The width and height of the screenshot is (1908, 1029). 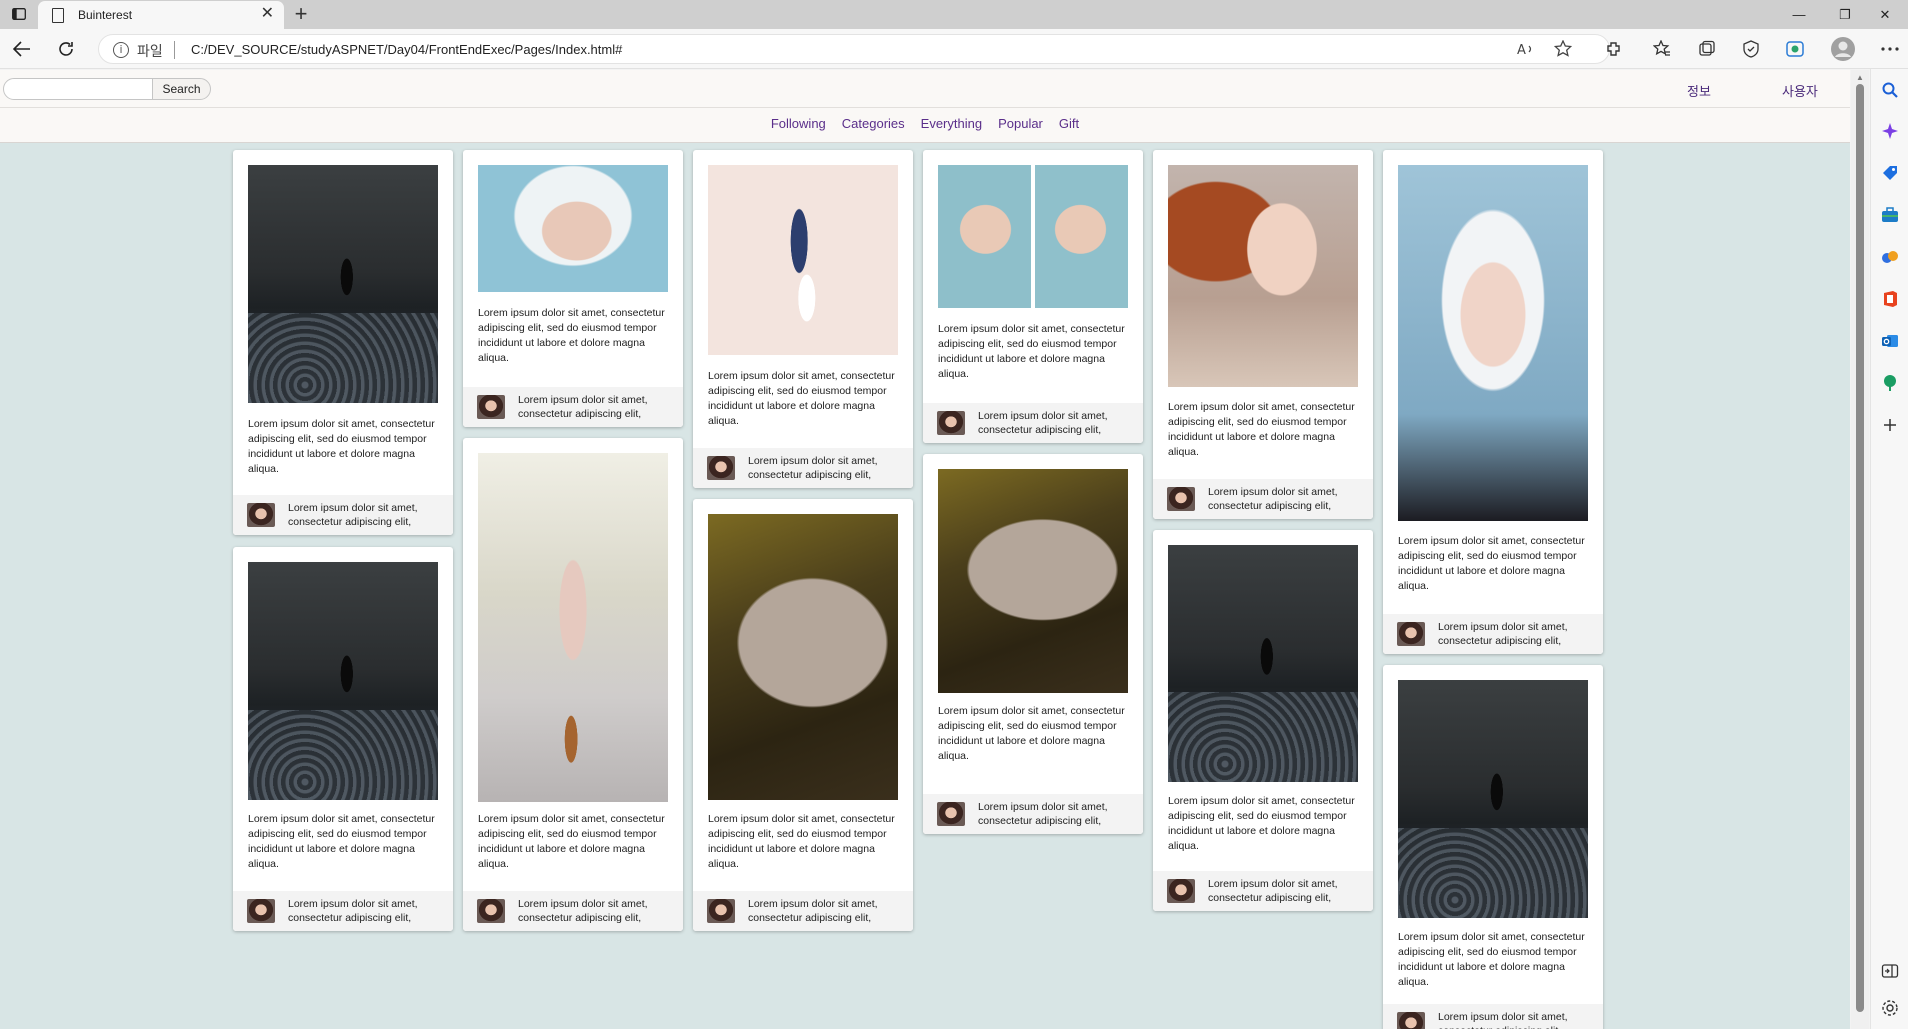 I want to click on nav-gift: Gift, so click(x=1069, y=129).